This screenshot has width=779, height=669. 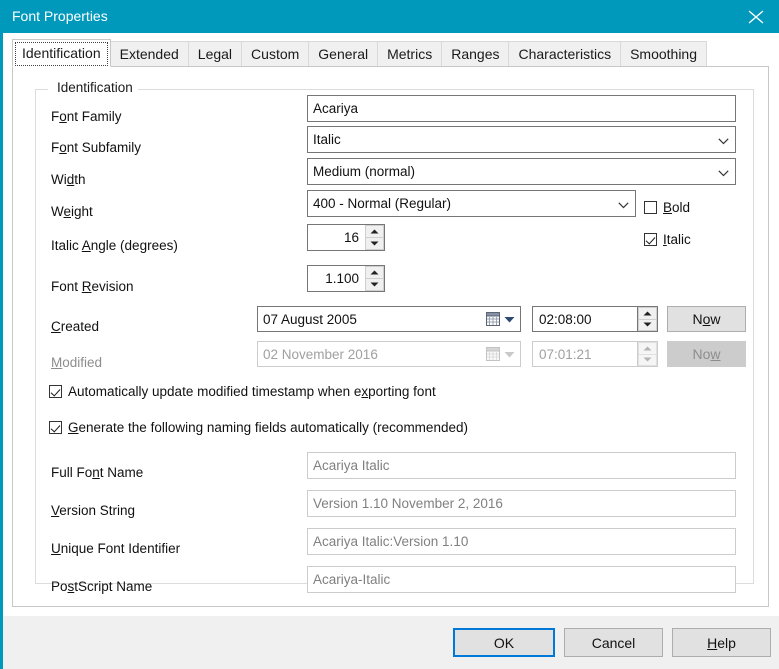 I want to click on tab-label: Characteristics, so click(x=565, y=54).